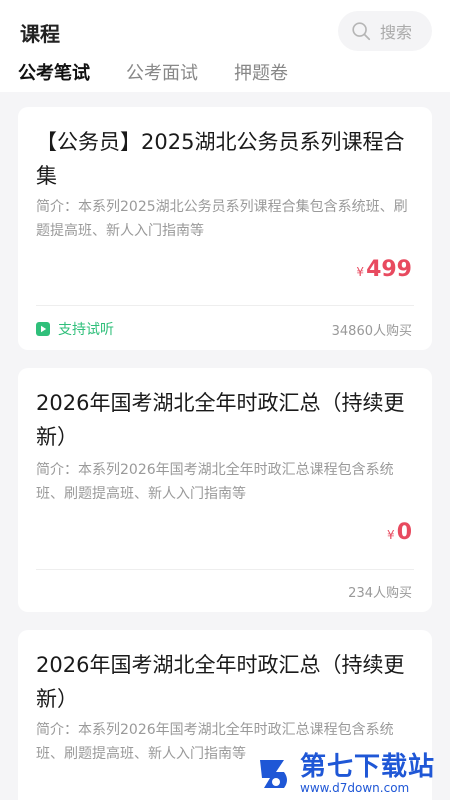 The width and height of the screenshot is (450, 800). Describe the element at coordinates (355, 788) in the screenshot. I see `watermark-url: www.d7down.com` at that location.